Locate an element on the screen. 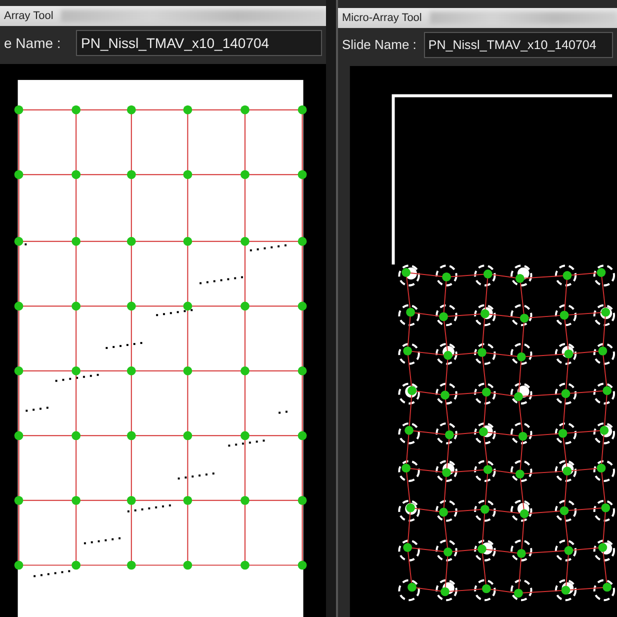 Image resolution: width=617 pixels, height=617 pixels. window-title: Array Tool is located at coordinates (28, 16).